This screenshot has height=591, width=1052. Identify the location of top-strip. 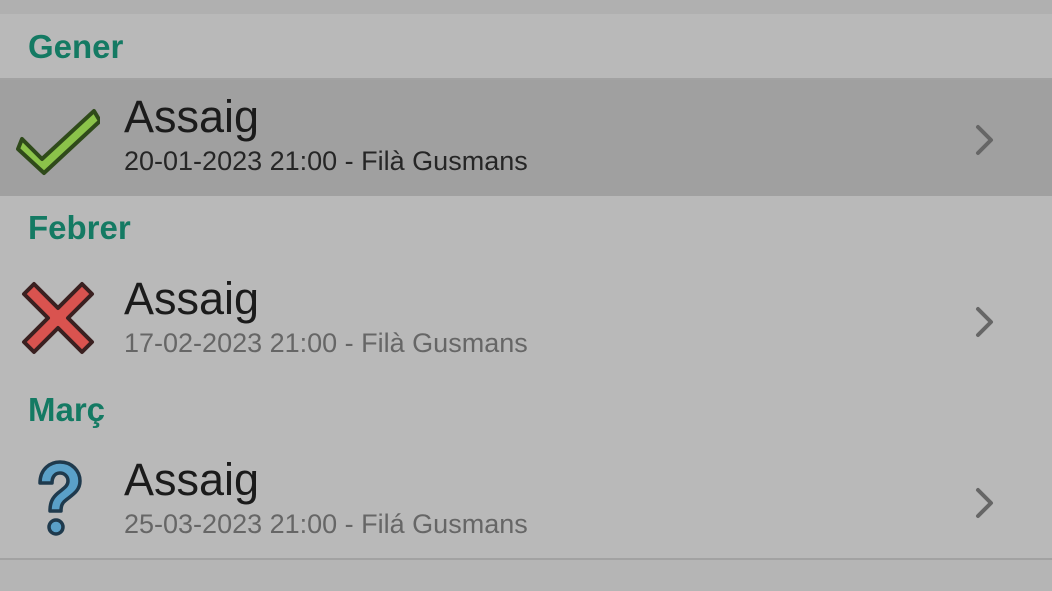
(526, 7).